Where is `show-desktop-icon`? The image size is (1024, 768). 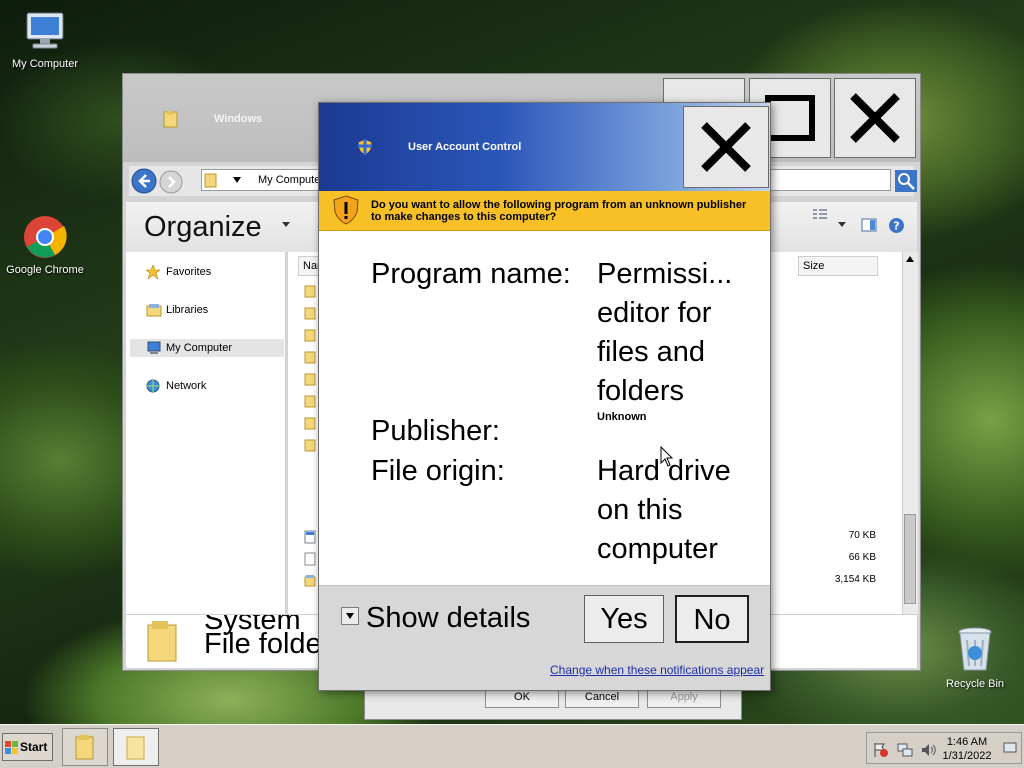
show-desktop-icon is located at coordinates (1010, 748).